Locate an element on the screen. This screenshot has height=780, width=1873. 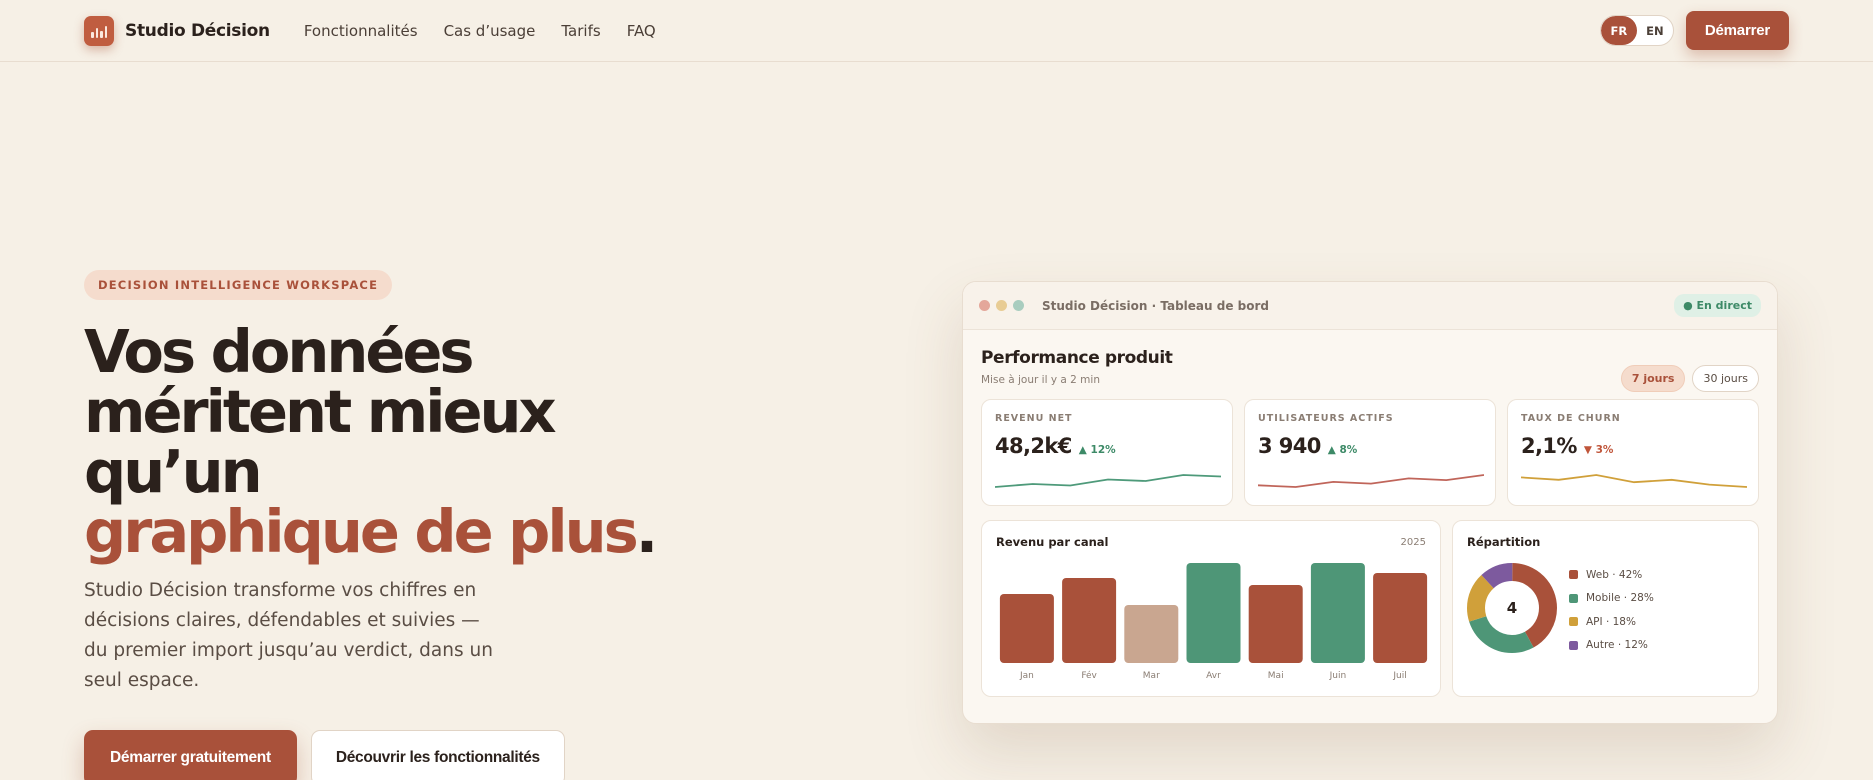
bar-label: Juil is located at coordinates (1400, 676).